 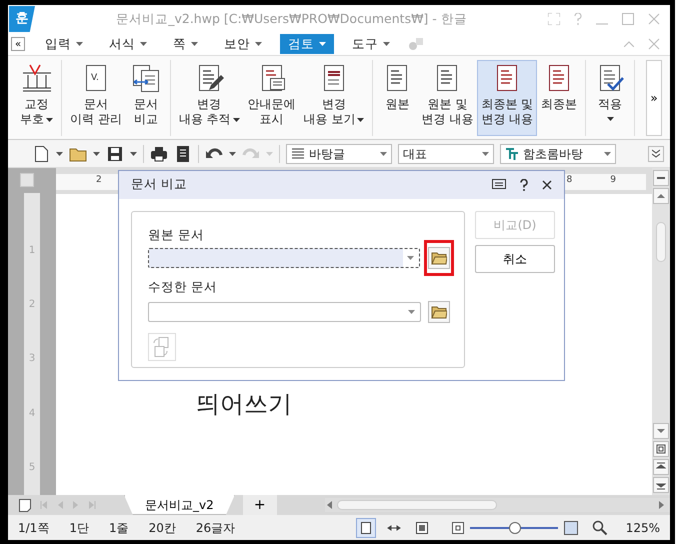 What do you see at coordinates (661, 485) in the screenshot?
I see `next-page-button` at bounding box center [661, 485].